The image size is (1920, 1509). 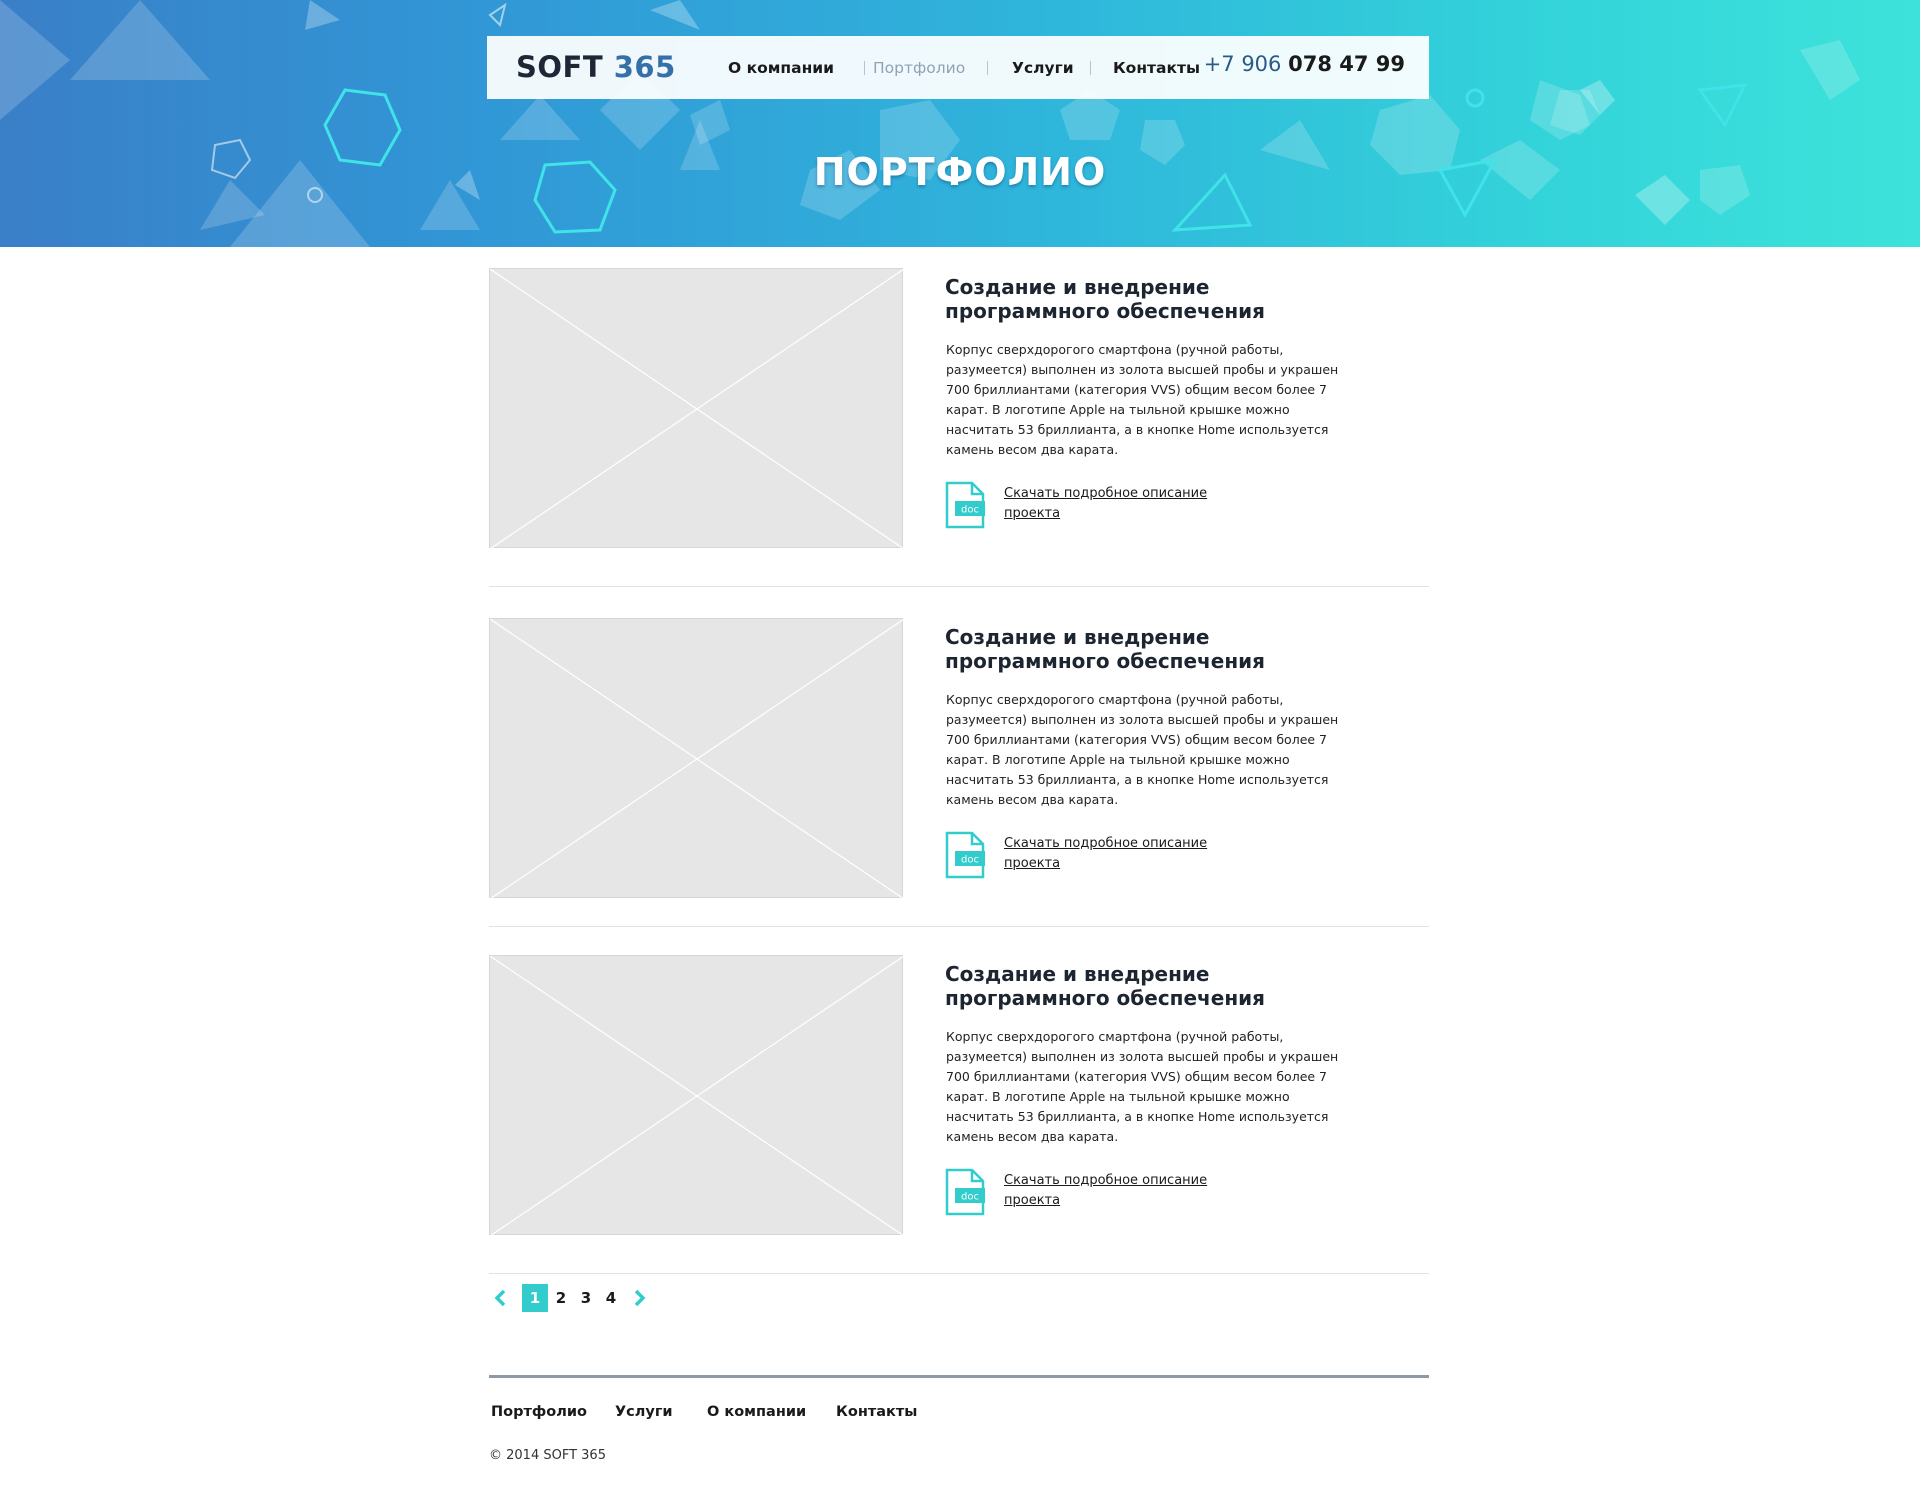 What do you see at coordinates (1346, 64) in the screenshot?
I see `phone-main: 078 47 99` at bounding box center [1346, 64].